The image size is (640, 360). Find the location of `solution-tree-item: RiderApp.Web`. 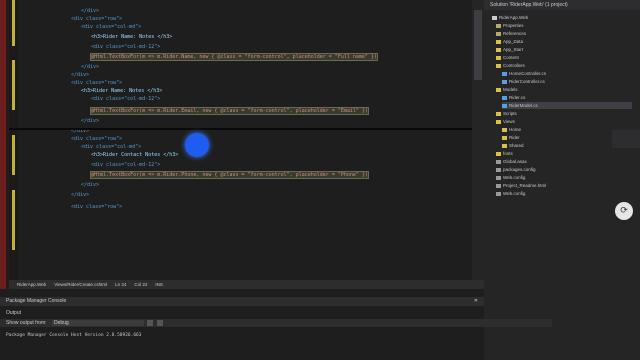

solution-tree-item: RiderApp.Web is located at coordinates (562, 17).